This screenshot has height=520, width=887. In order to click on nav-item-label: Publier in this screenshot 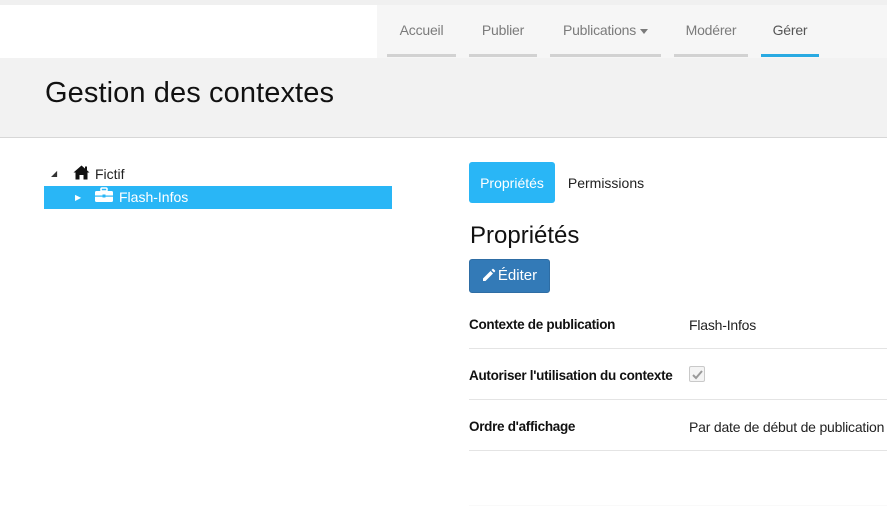, I will do `click(503, 30)`.